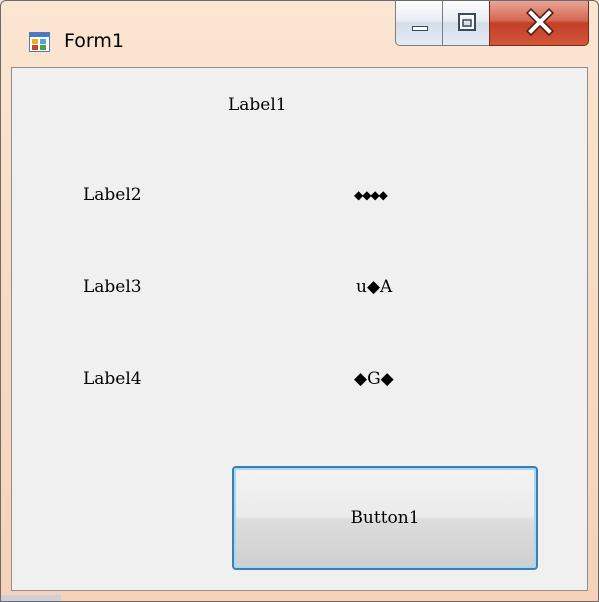  I want to click on maximize-button, so click(466, 23).